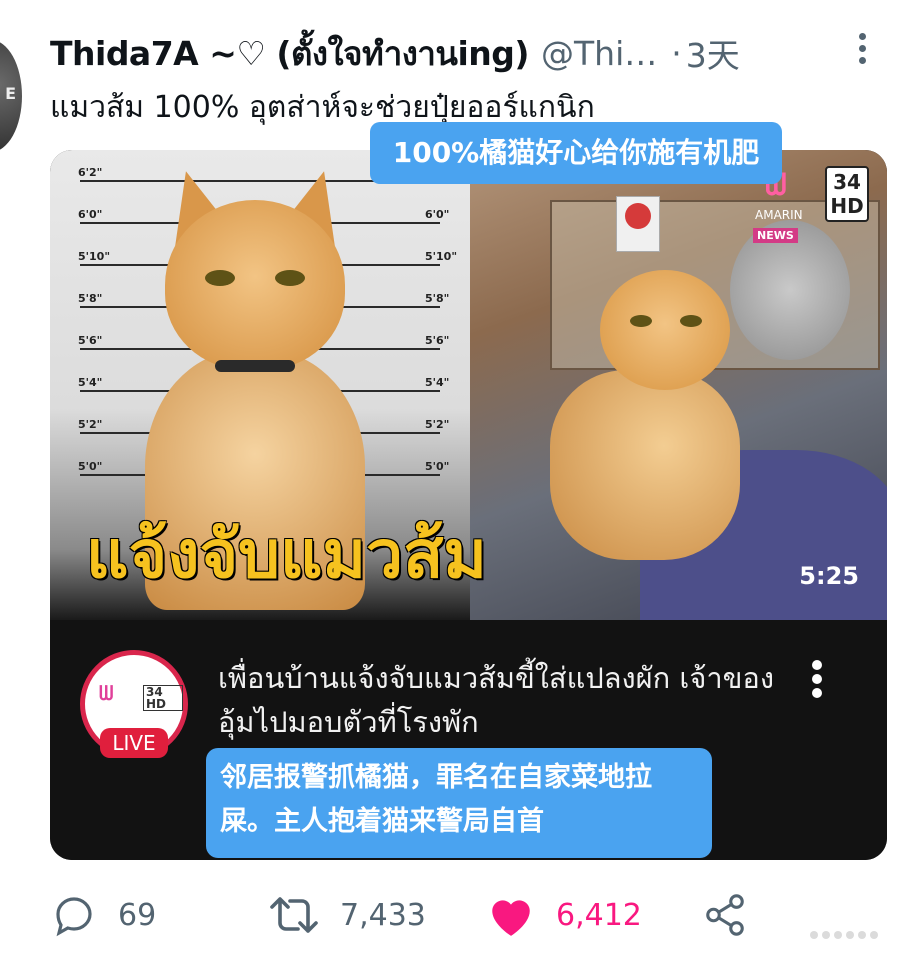  I want to click on held-cat, so click(645, 420).